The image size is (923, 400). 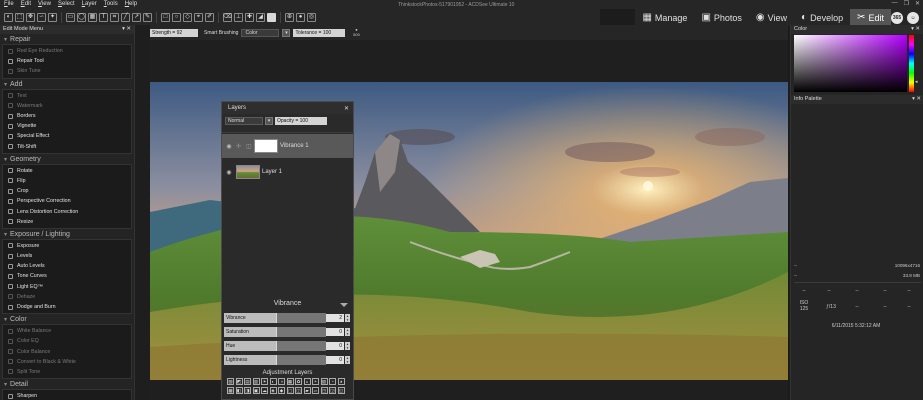 What do you see at coordinates (356, 33) in the screenshot?
I see `brush-size: ● 500` at bounding box center [356, 33].